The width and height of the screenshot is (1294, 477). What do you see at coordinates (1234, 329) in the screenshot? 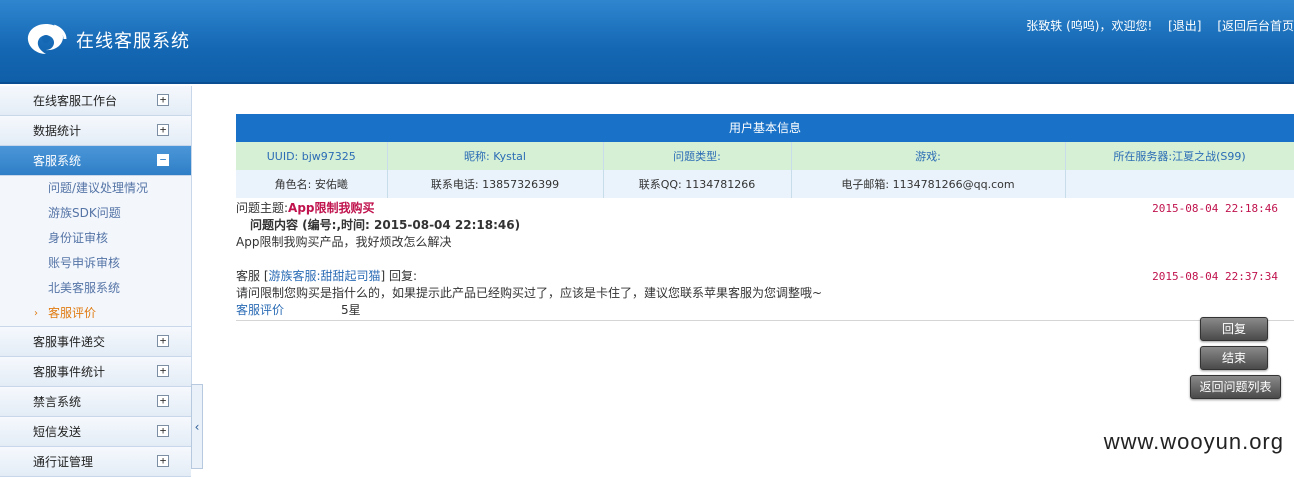
I see `reply-button: 回复` at bounding box center [1234, 329].